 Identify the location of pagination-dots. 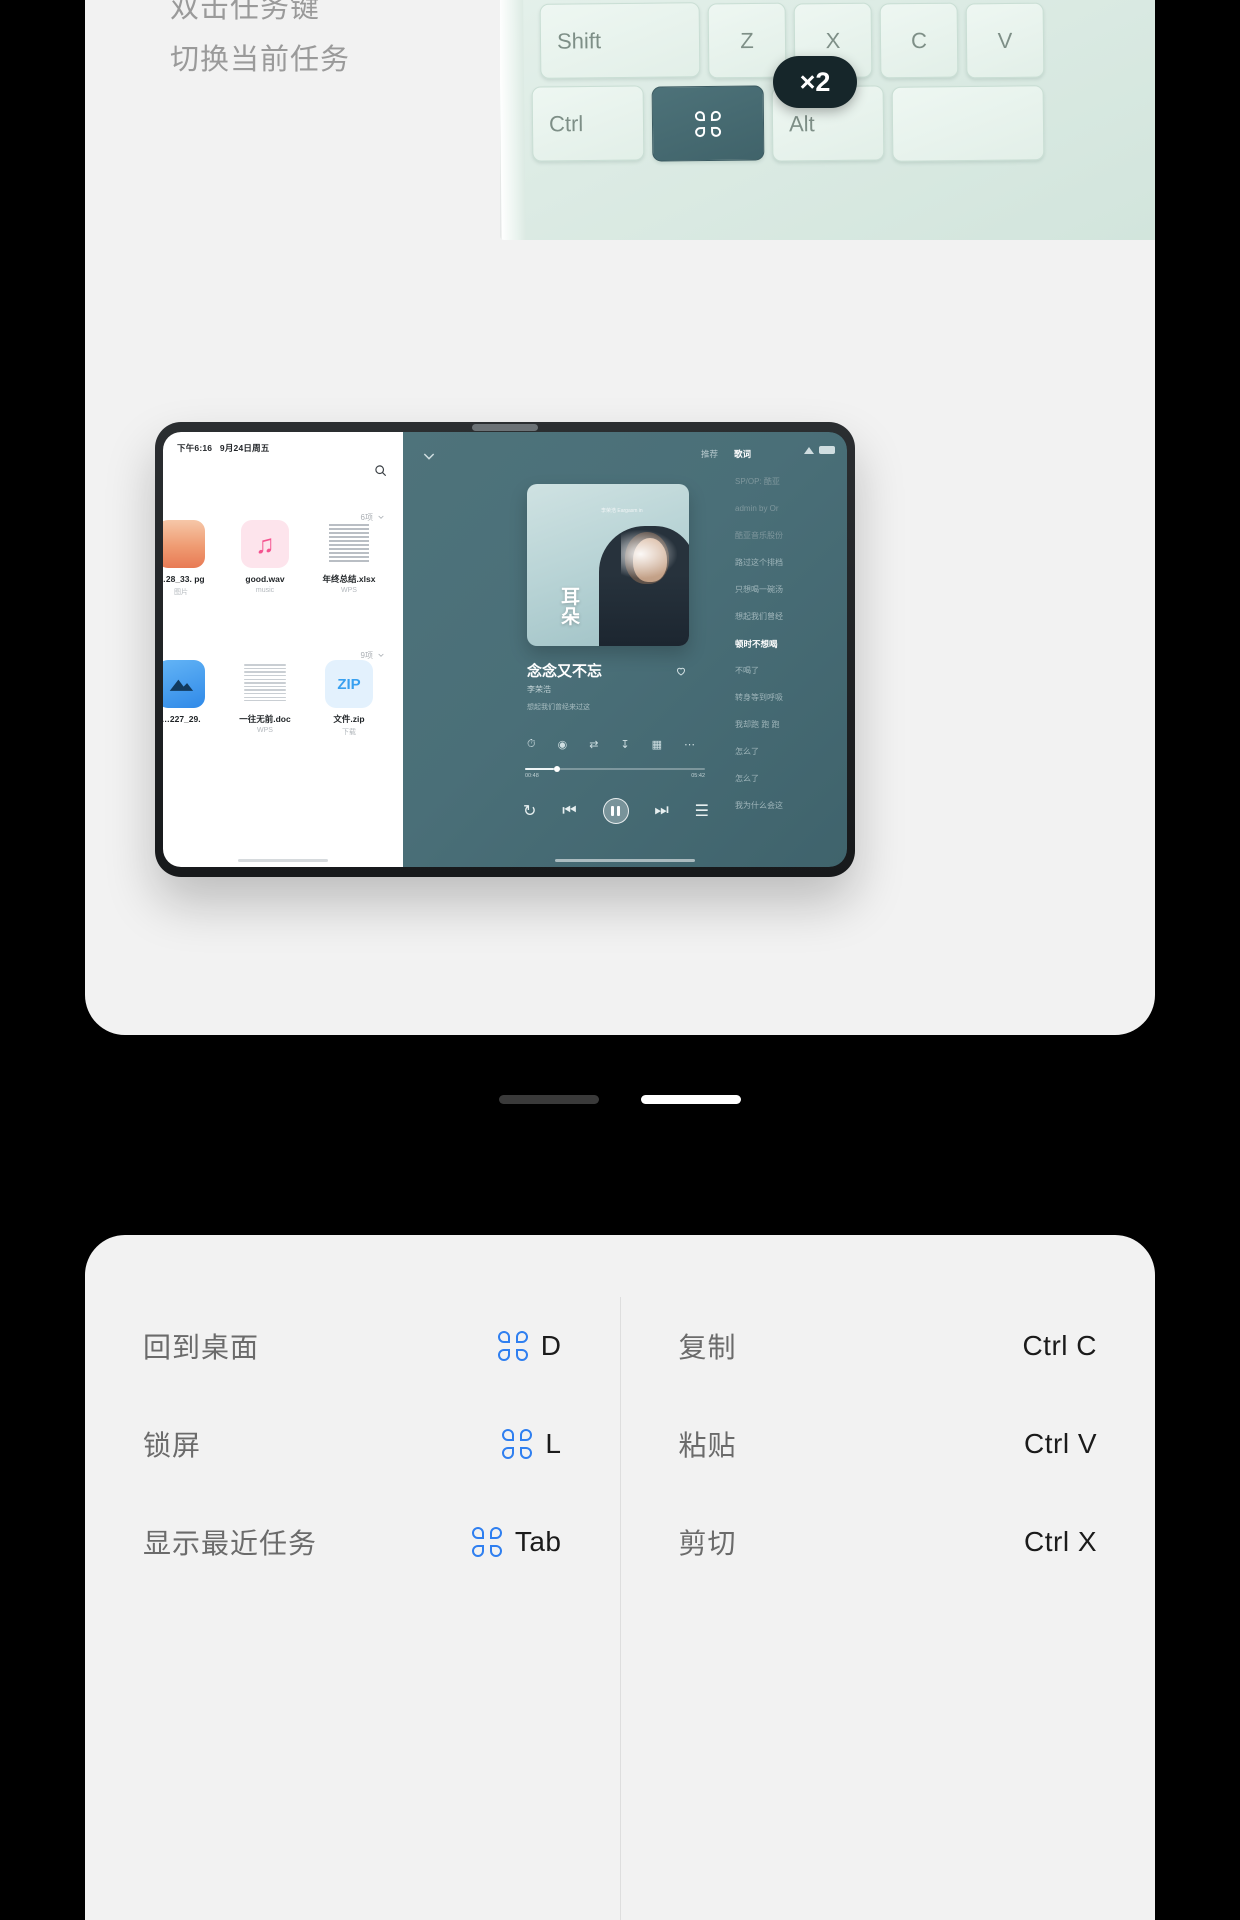
(620, 1099).